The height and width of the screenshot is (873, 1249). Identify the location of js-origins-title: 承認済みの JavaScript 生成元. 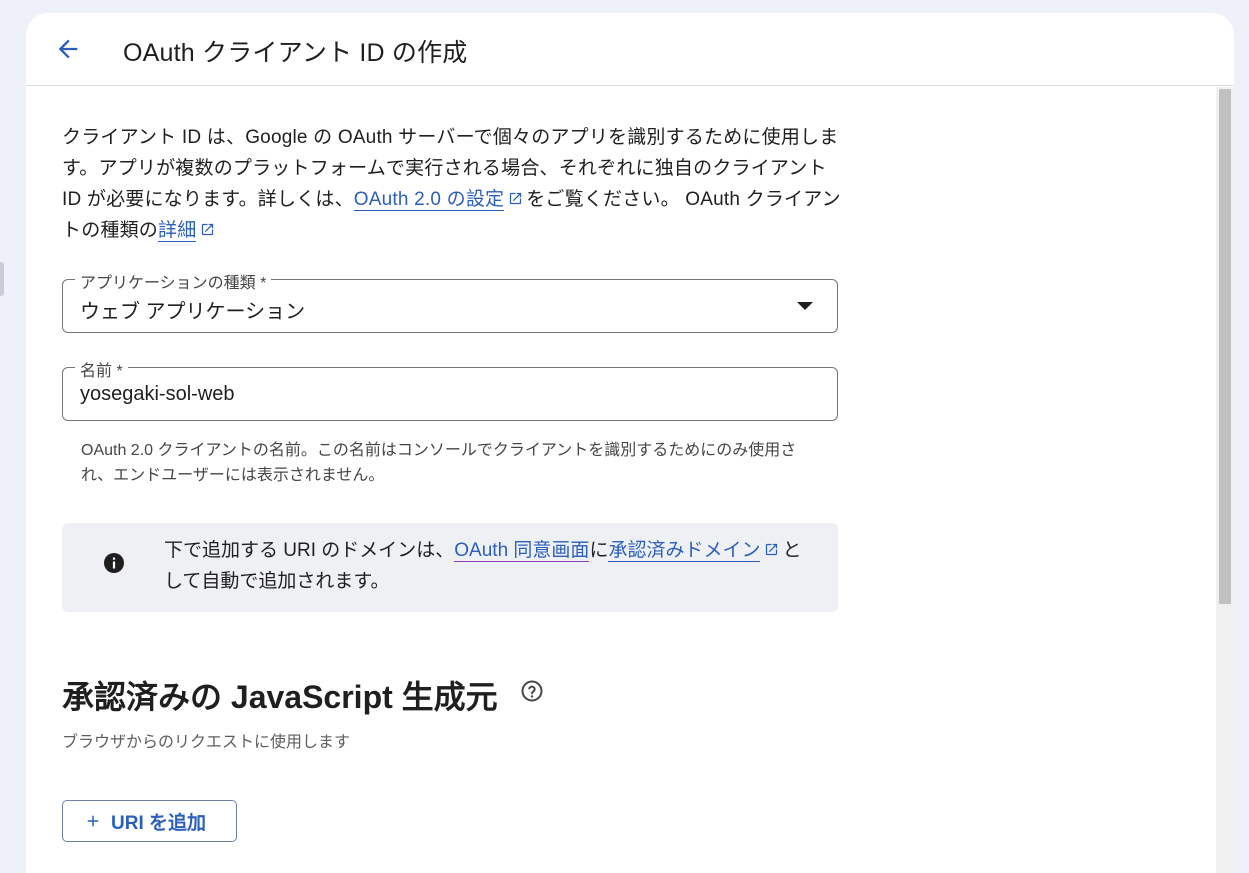
(280, 697).